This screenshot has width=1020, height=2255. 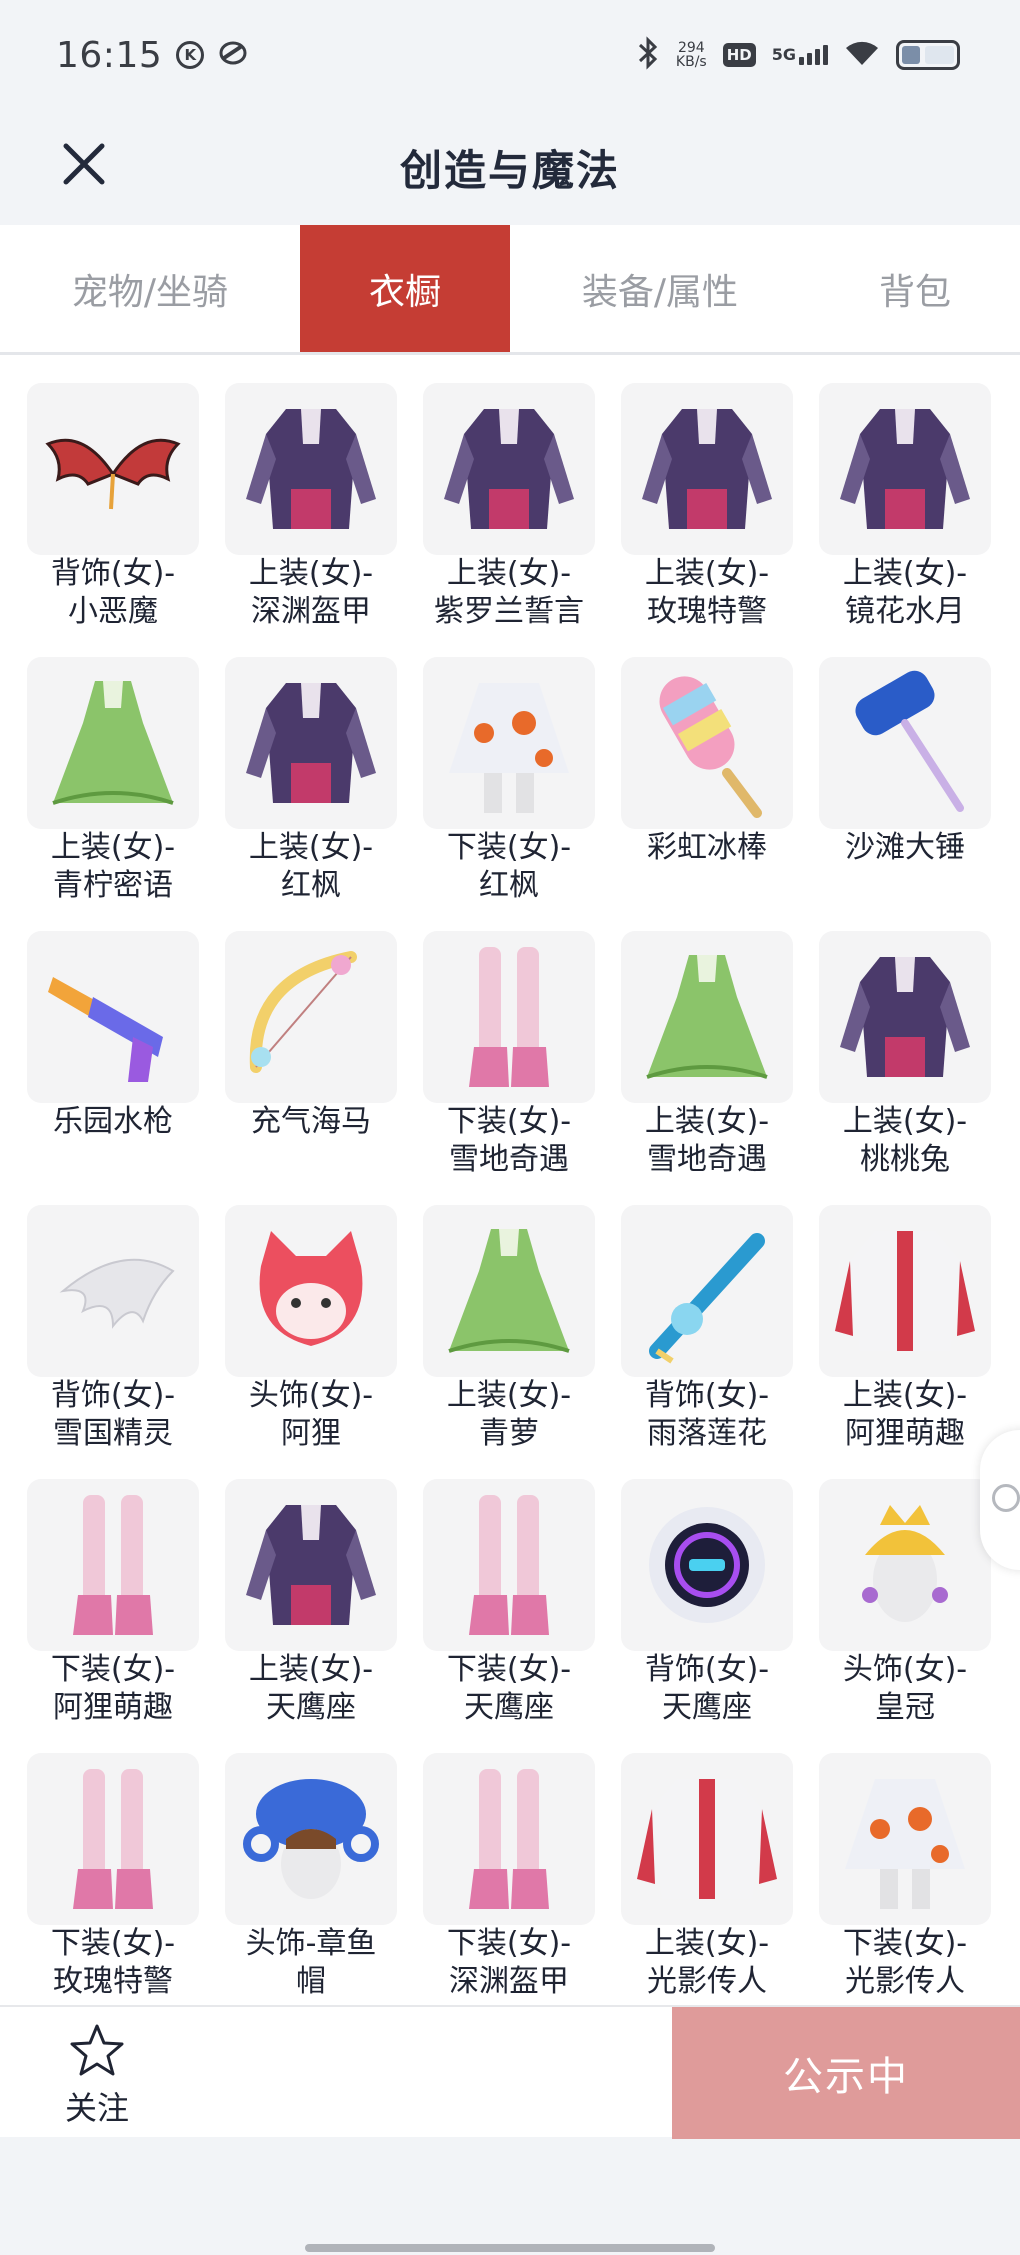 I want to click on public-notice-button: 公示中, so click(x=846, y=2073).